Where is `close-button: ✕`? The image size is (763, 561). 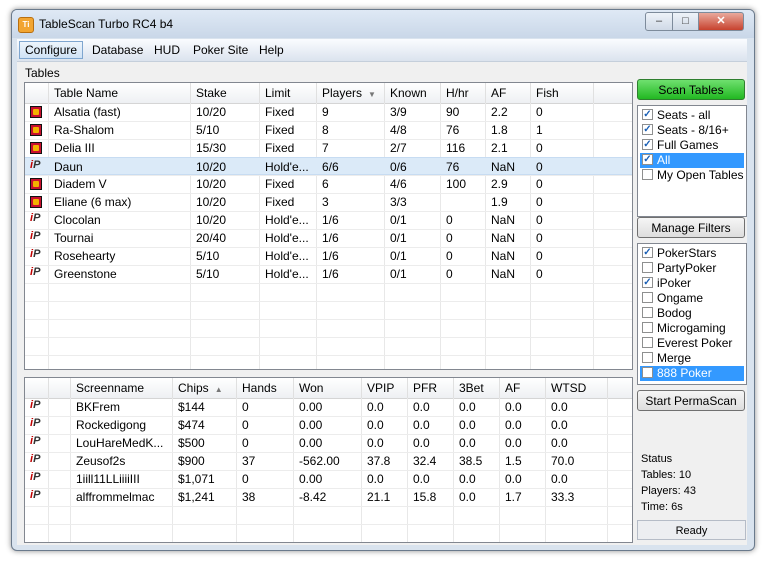 close-button: ✕ is located at coordinates (721, 21).